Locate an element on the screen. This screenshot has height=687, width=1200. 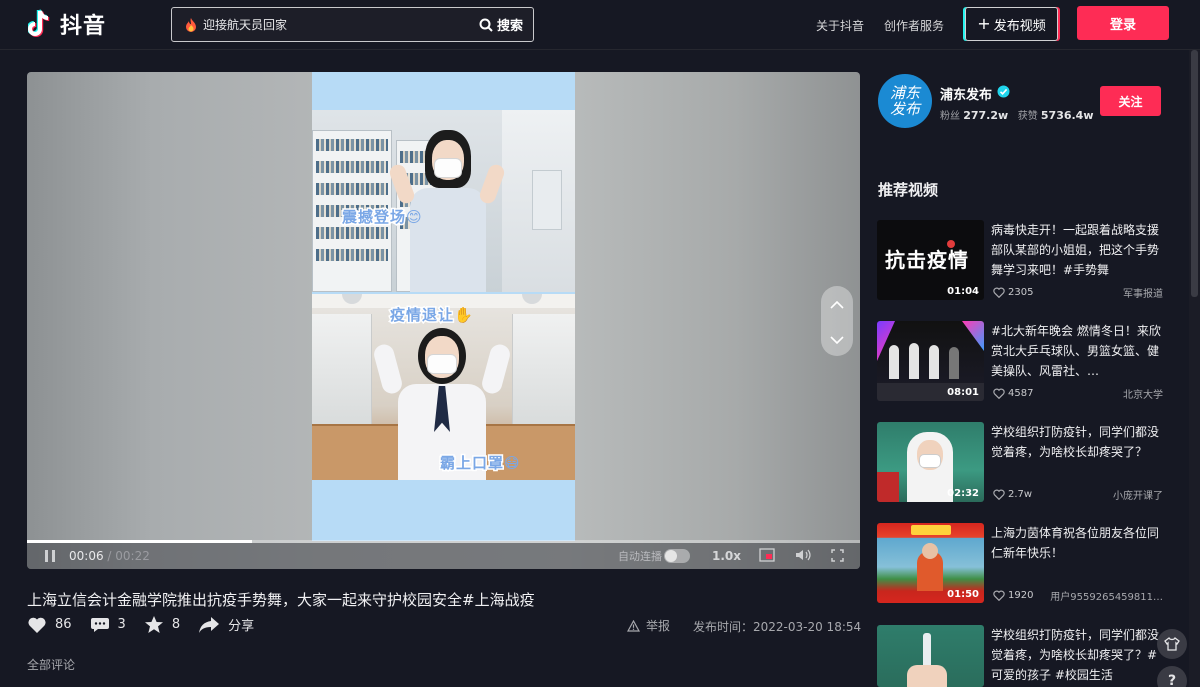
recommend-likes: 4587 is located at coordinates (1021, 393).